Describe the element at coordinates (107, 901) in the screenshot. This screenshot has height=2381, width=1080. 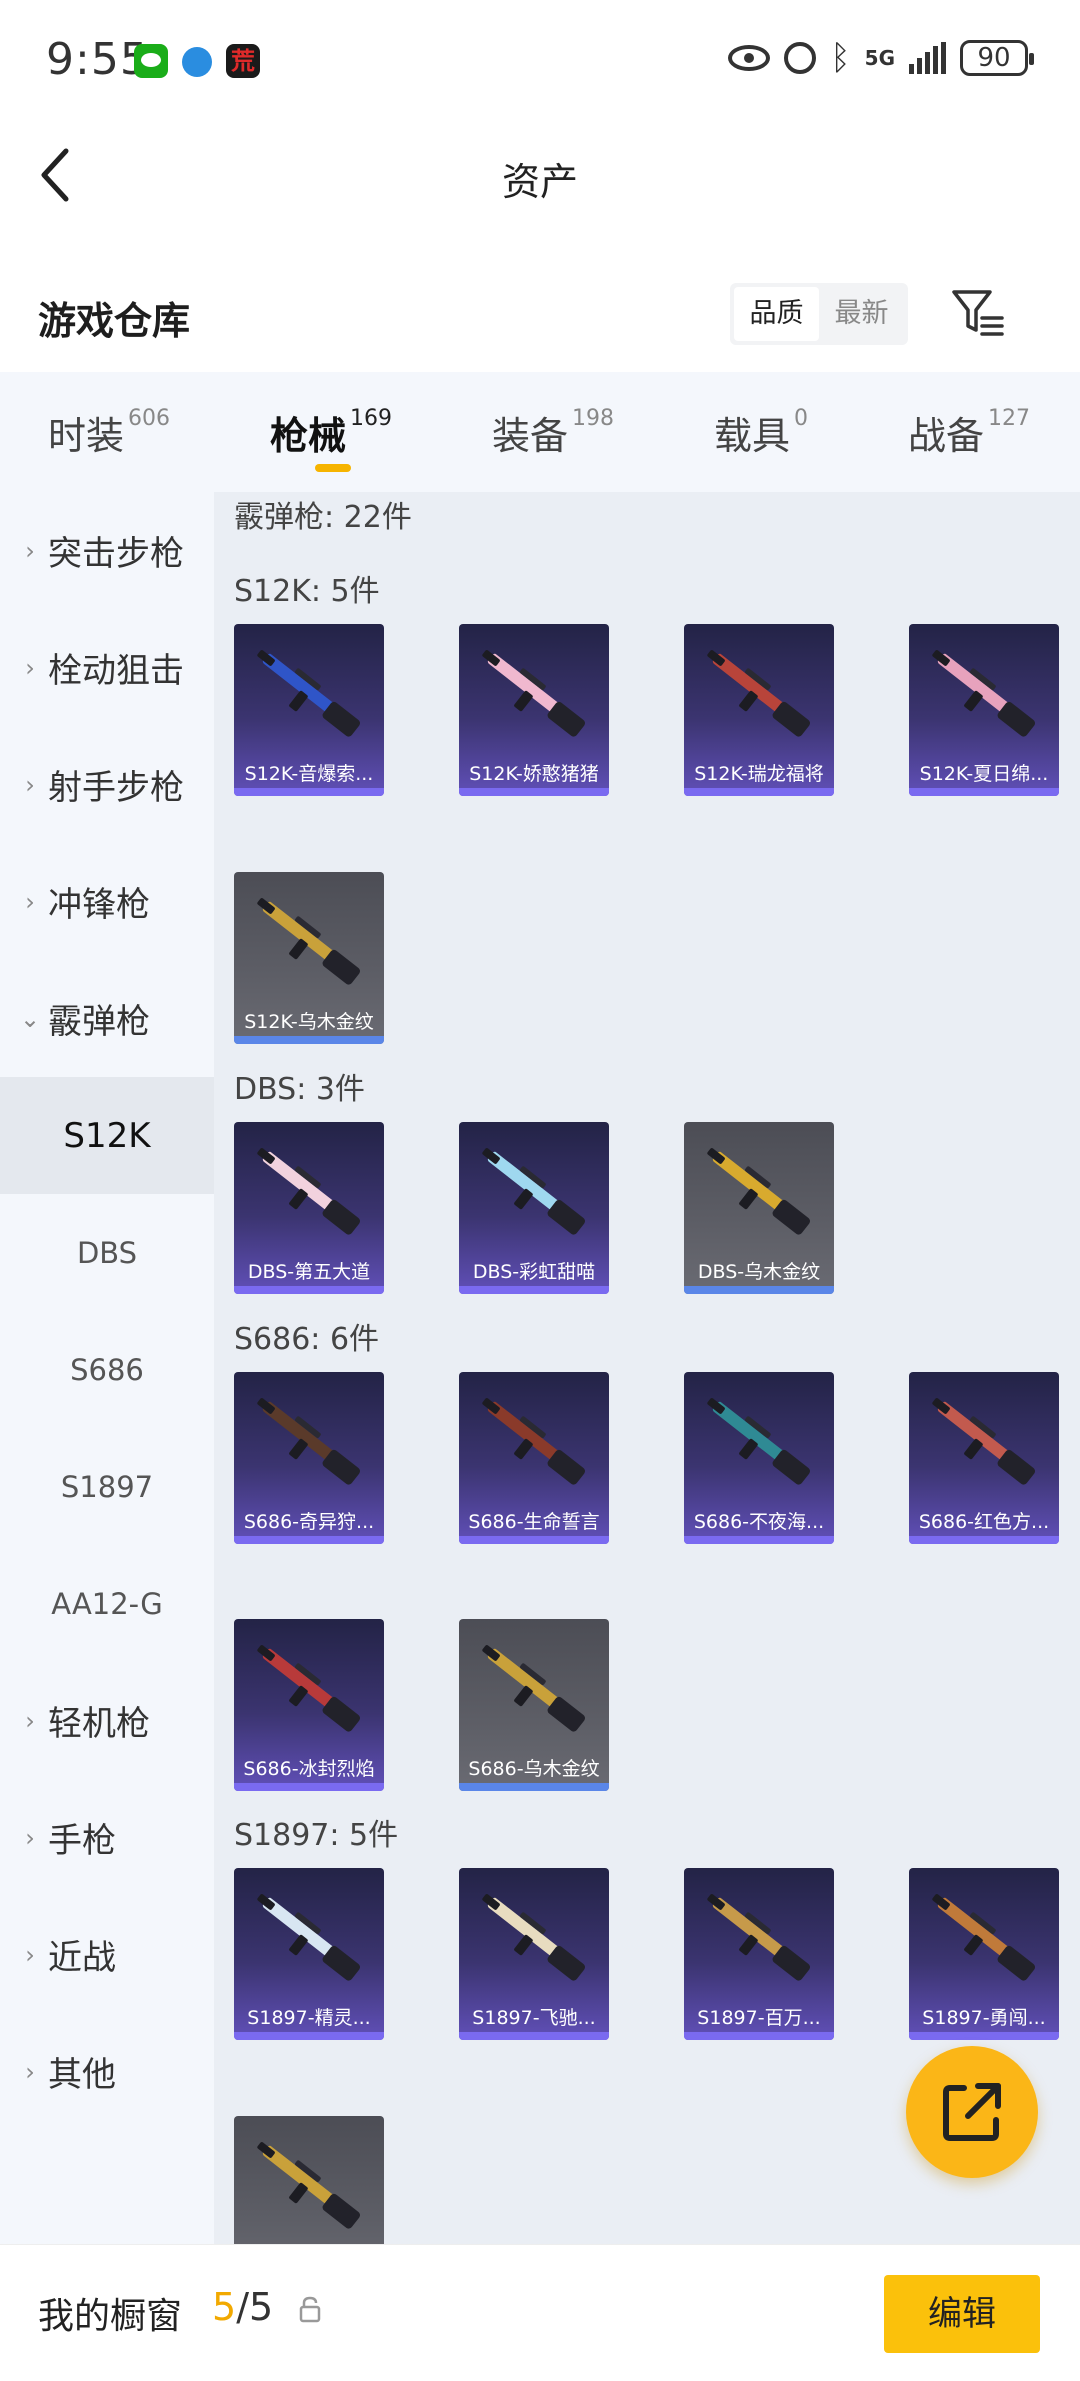
I see `sidebar-item-smg: › 冲锋枪` at that location.